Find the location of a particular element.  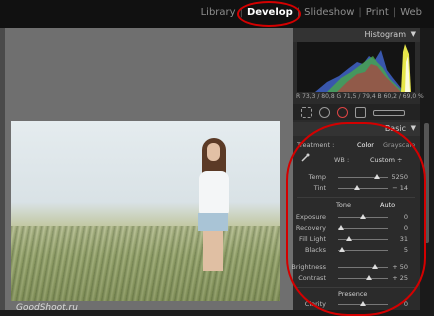

crop-icon is located at coordinates (306, 112).